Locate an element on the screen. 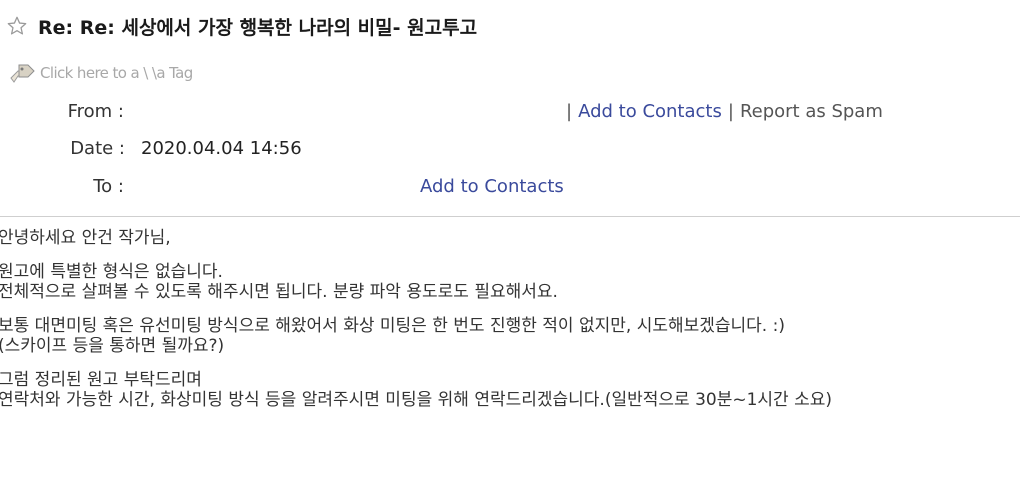 Image resolution: width=1020 pixels, height=486 pixels. tag-hand-icon is located at coordinates (22, 73).